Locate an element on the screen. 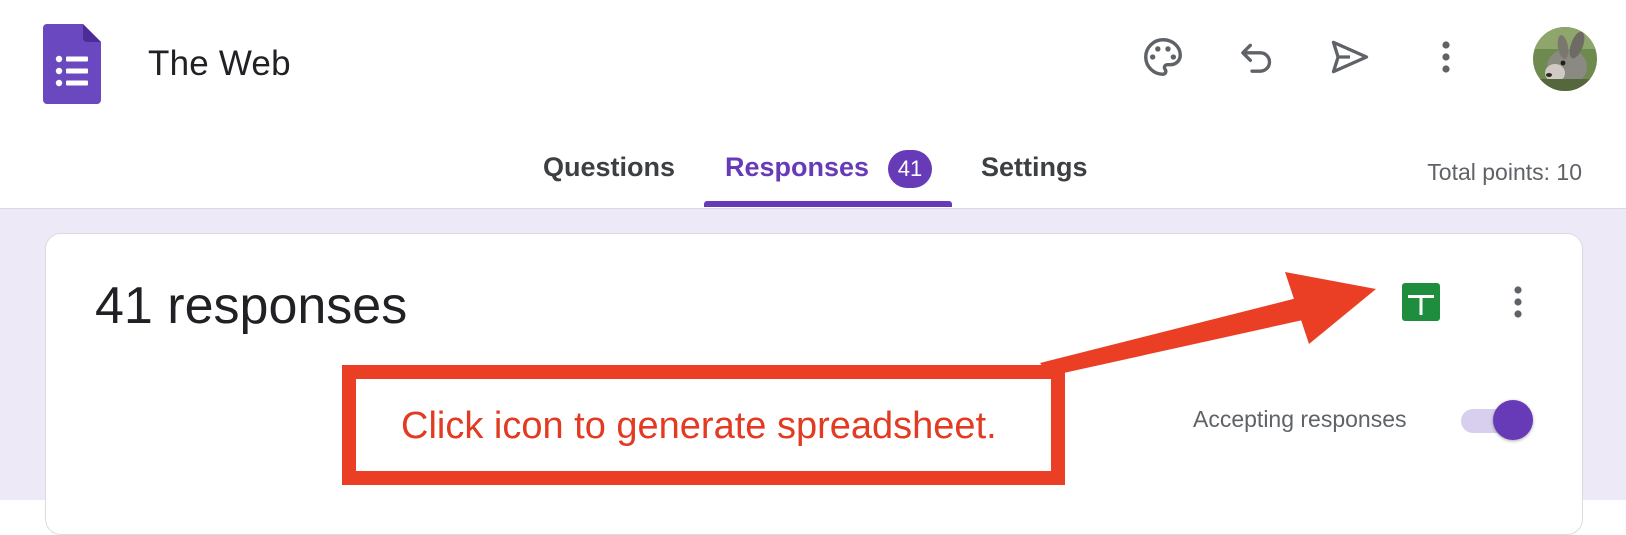  responses-count-heading: 41 responses is located at coordinates (251, 306).